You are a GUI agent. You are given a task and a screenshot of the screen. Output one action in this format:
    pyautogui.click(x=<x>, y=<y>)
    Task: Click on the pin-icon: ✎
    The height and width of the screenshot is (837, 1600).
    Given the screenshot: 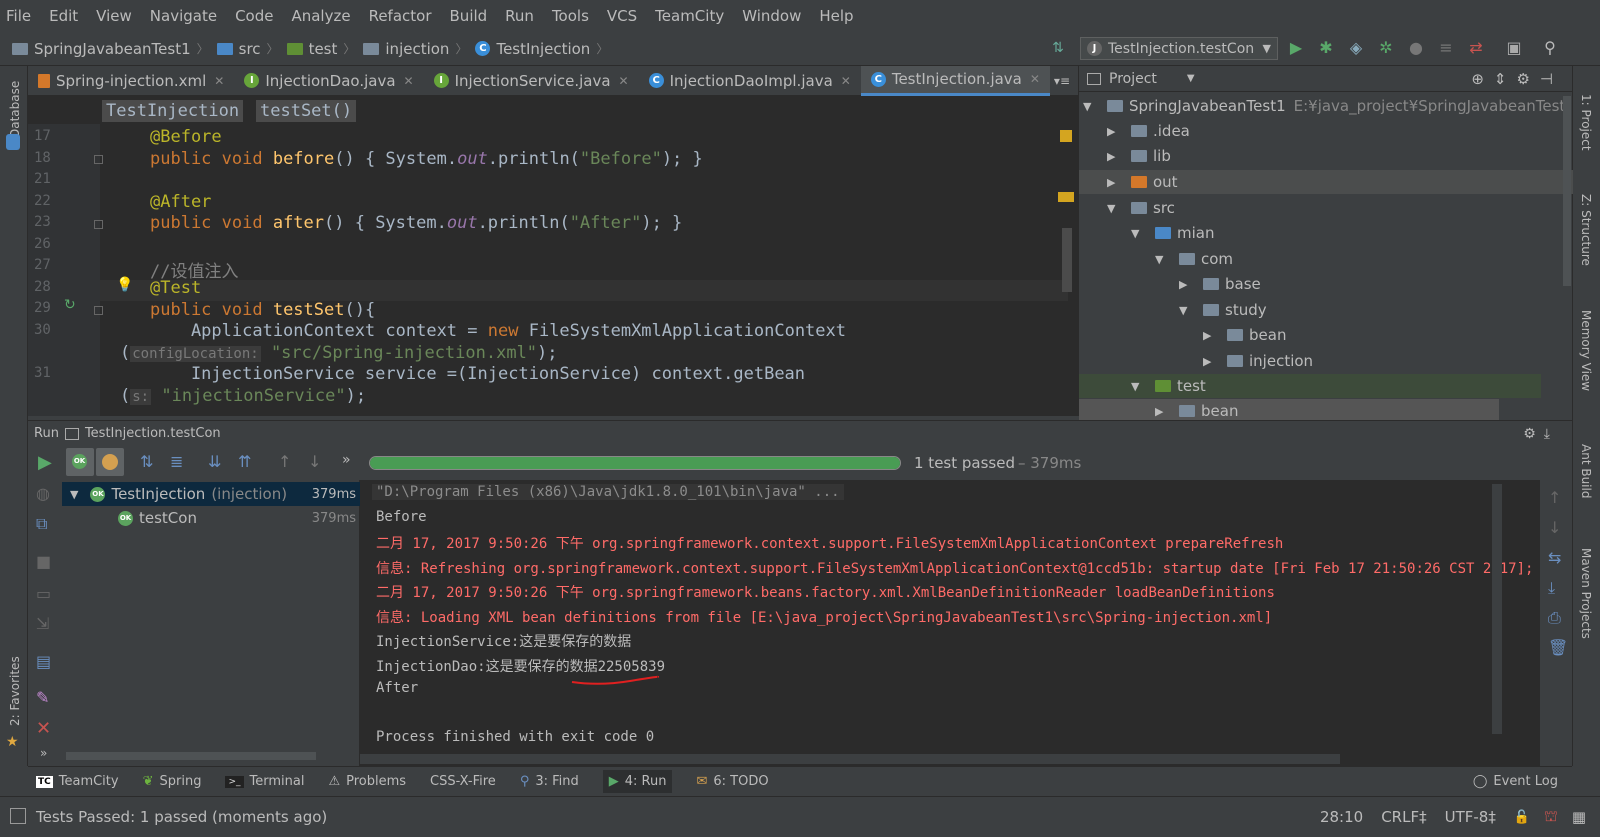 What is the action you would take?
    pyautogui.click(x=42, y=697)
    